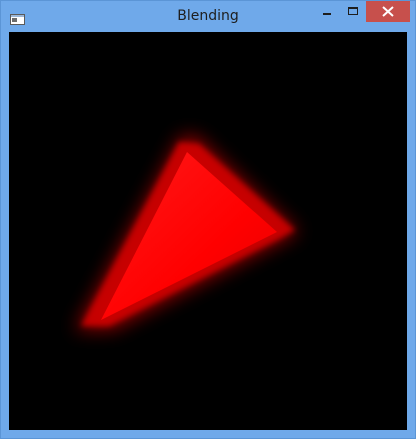 This screenshot has height=439, width=416. What do you see at coordinates (17, 17) in the screenshot?
I see `window-icon` at bounding box center [17, 17].